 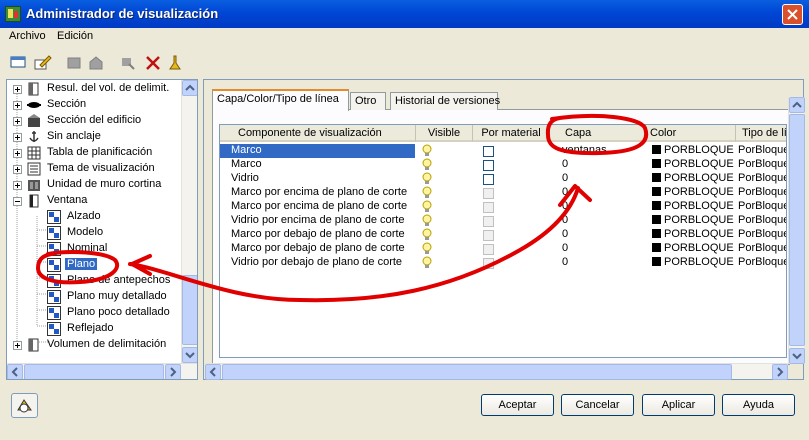 I want to click on tree-item-tabla-planificacion: Tabla de planificación, so click(x=97, y=153).